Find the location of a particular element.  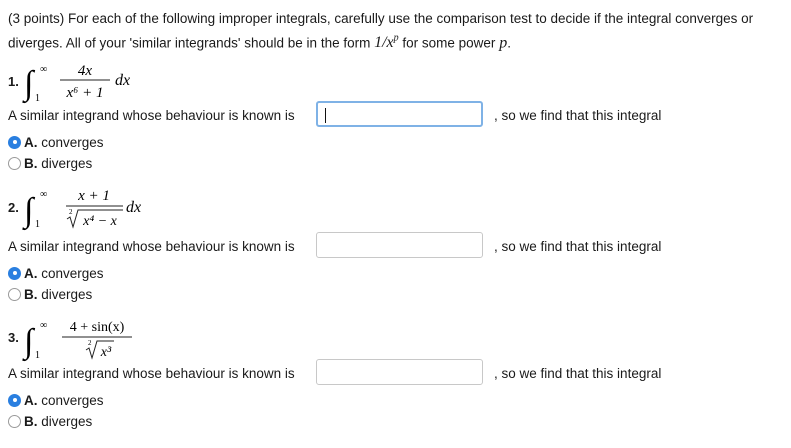

problem-2-number: 2. is located at coordinates (13, 207).